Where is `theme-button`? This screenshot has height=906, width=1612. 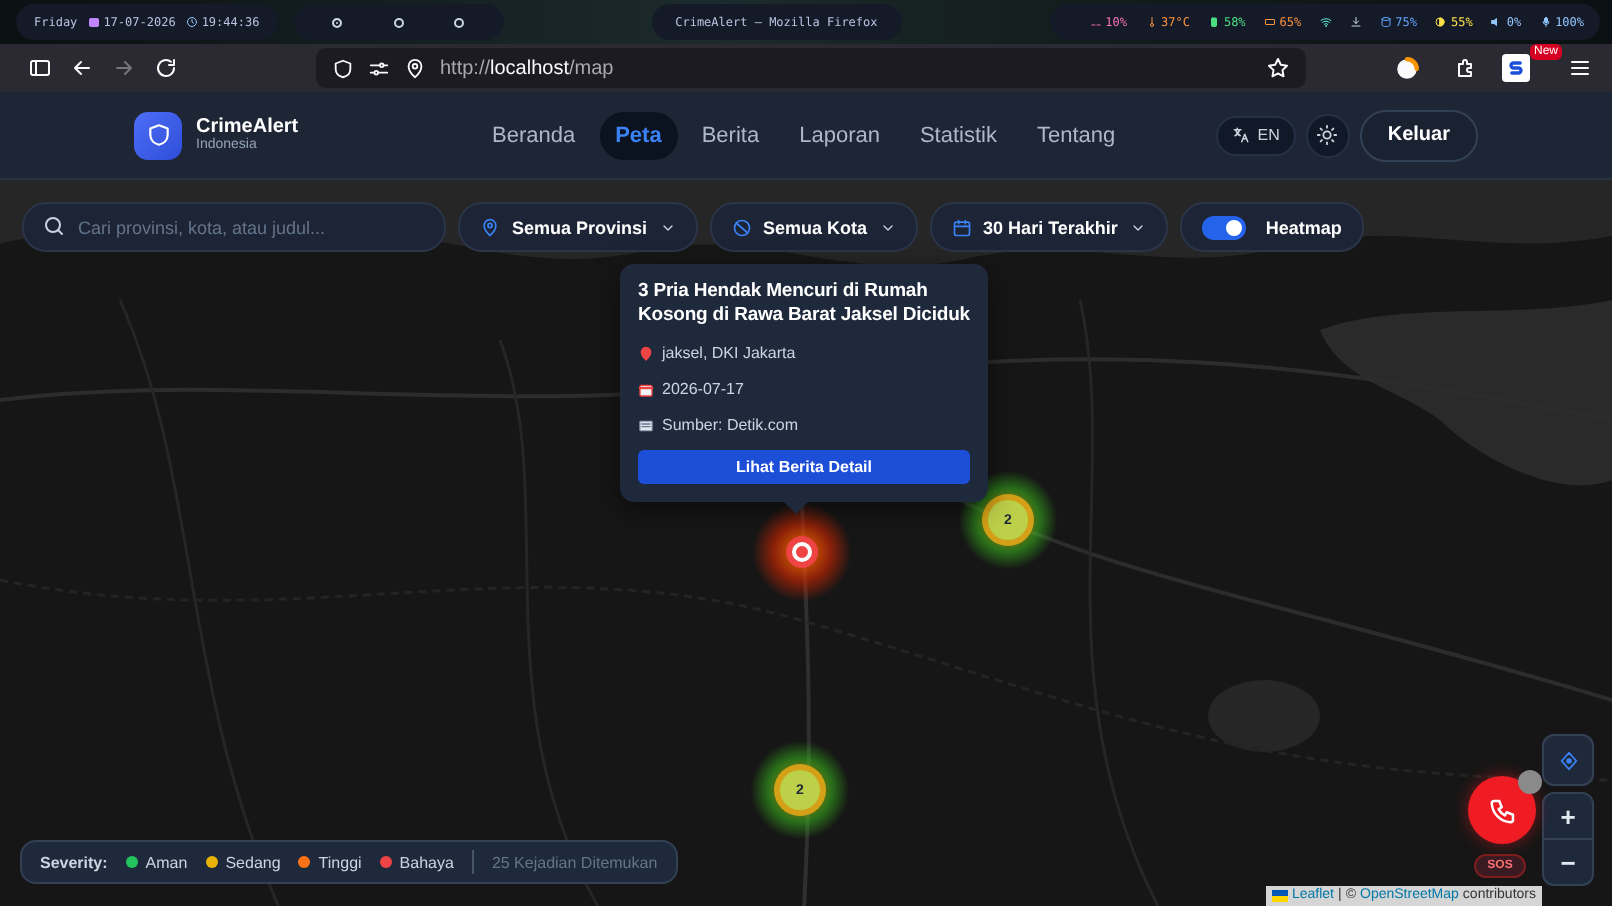
theme-button is located at coordinates (1327, 135).